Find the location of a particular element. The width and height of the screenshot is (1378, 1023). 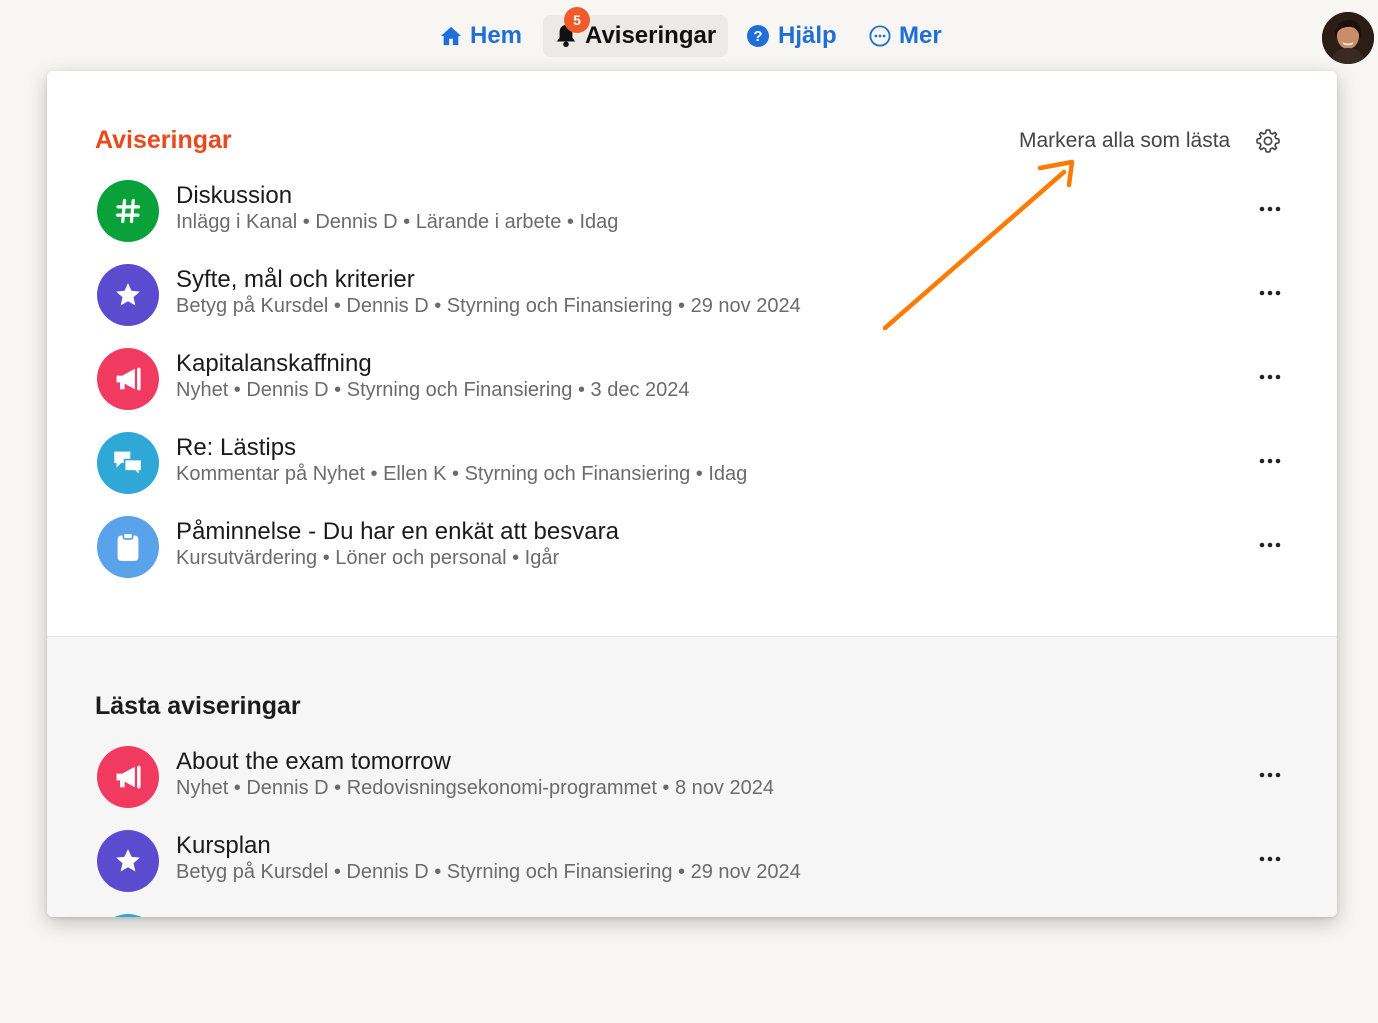

chat-bubbles-icon is located at coordinates (128, 464).